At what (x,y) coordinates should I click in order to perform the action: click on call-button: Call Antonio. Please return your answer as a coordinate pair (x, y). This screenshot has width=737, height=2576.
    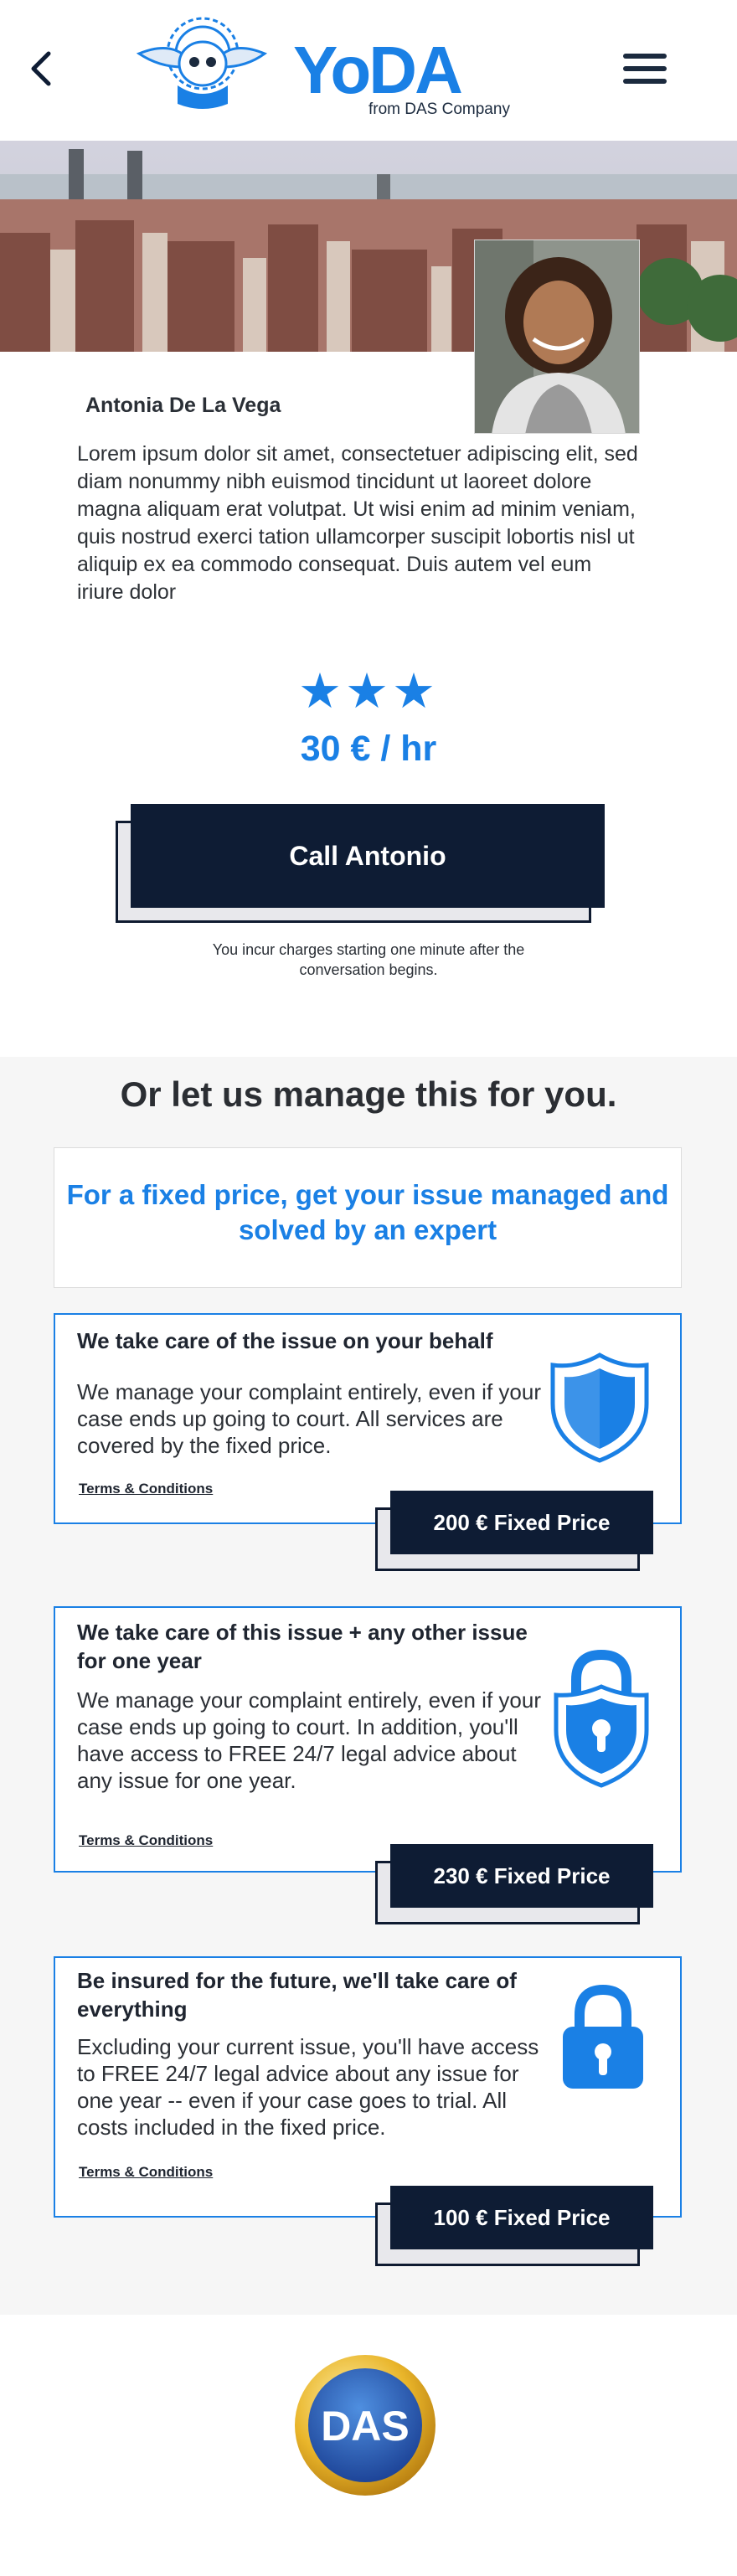
    Looking at the image, I should click on (368, 856).